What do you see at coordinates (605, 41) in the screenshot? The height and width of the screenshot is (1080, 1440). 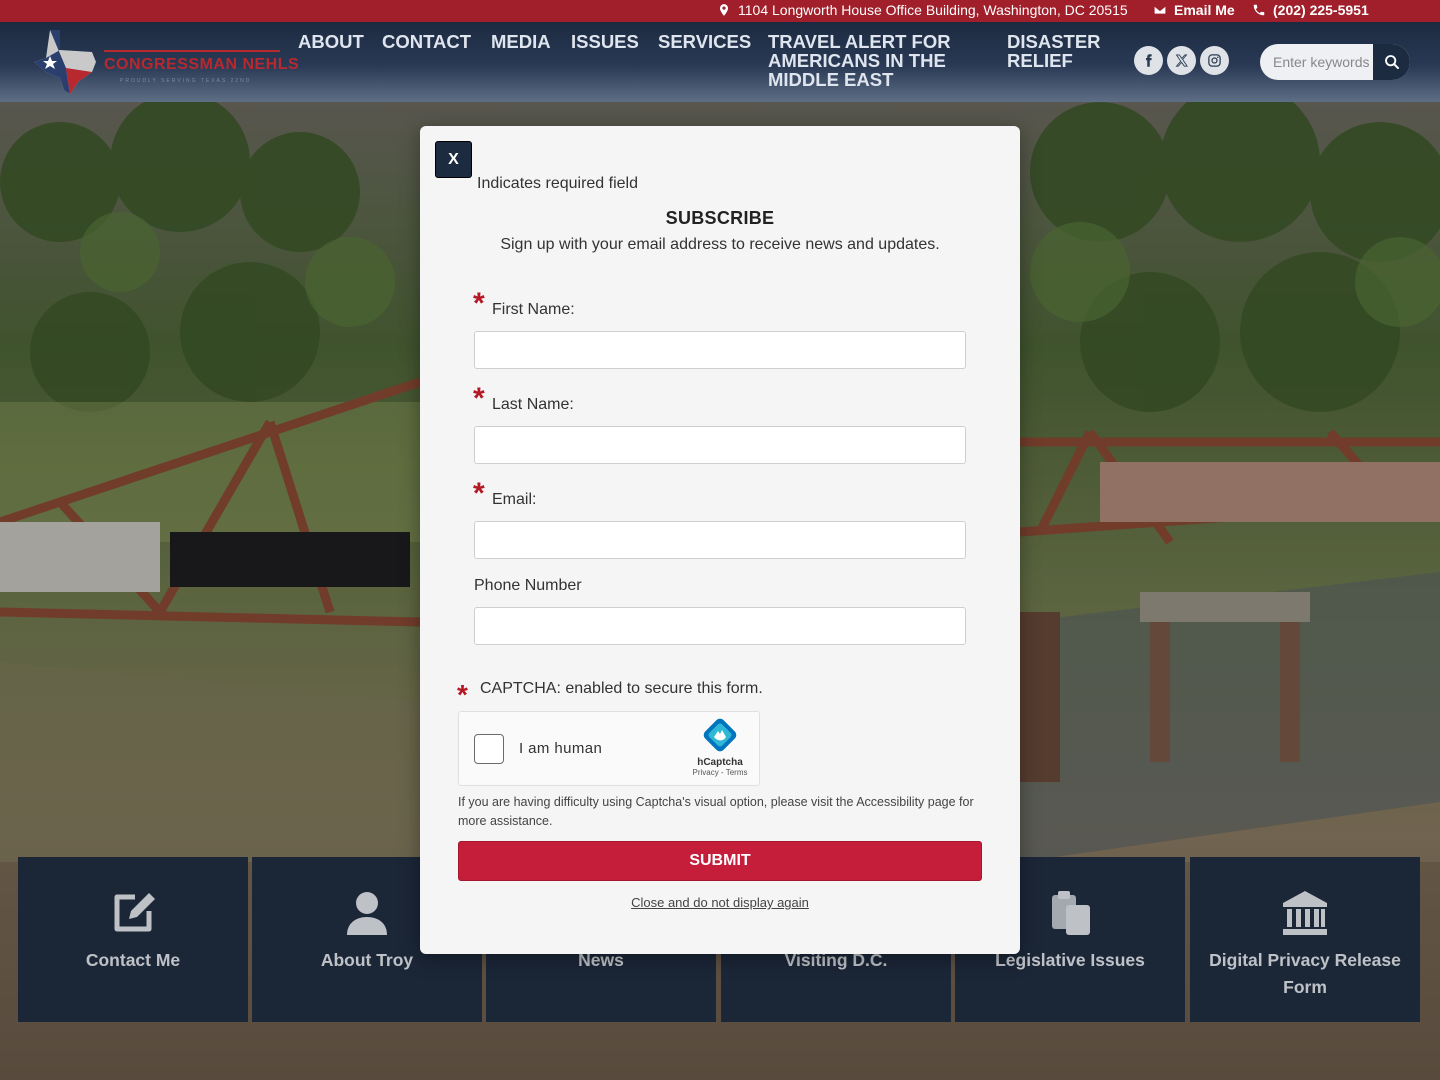 I see `nav-issues: ISSUES` at bounding box center [605, 41].